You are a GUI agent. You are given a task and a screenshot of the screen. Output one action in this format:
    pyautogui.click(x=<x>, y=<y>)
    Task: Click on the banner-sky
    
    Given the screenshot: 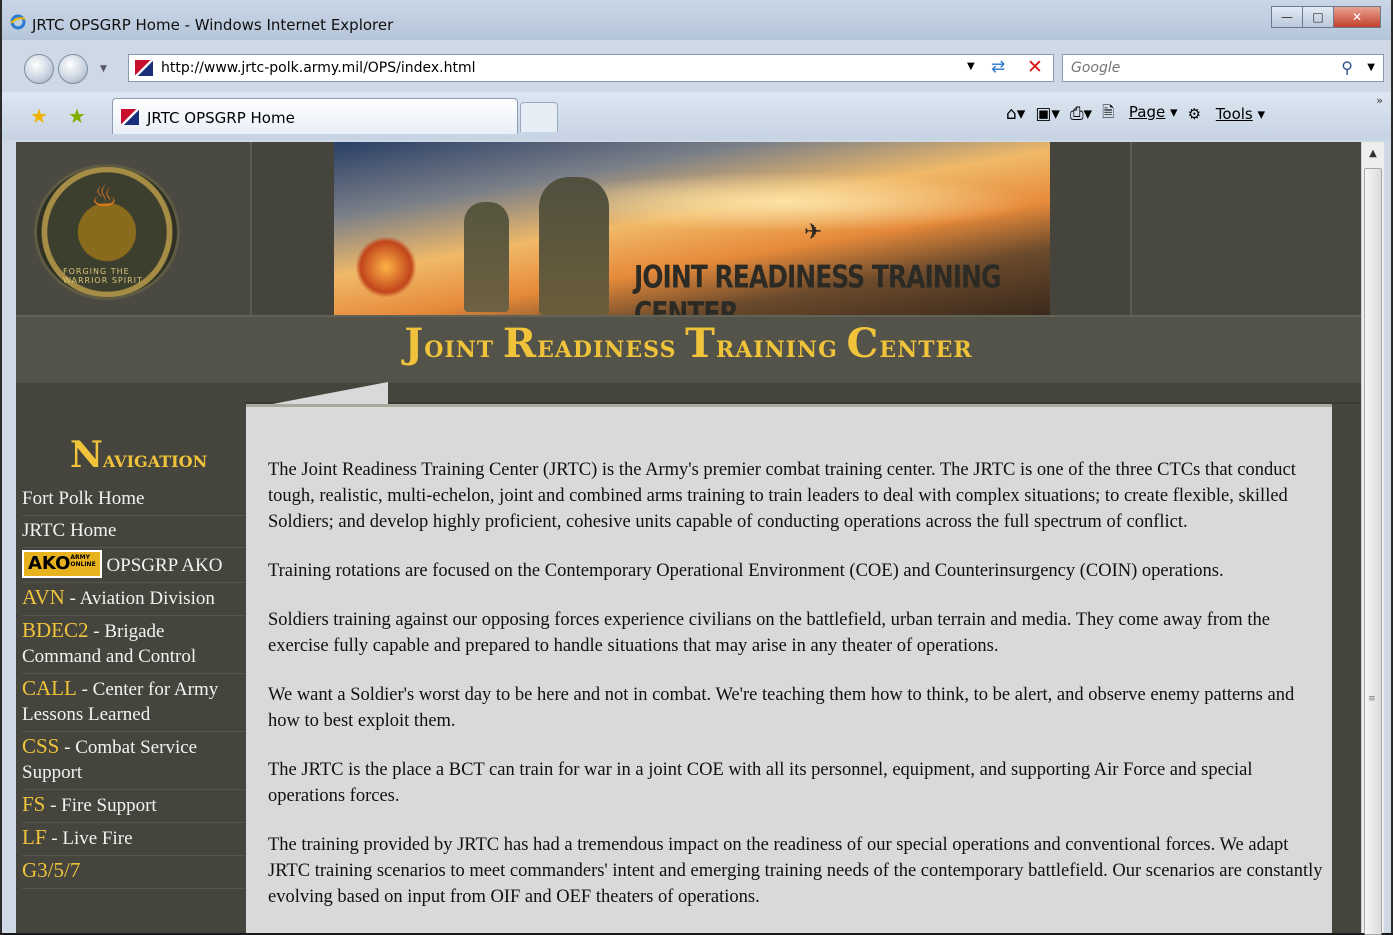 What is the action you would take?
    pyautogui.click(x=784, y=202)
    